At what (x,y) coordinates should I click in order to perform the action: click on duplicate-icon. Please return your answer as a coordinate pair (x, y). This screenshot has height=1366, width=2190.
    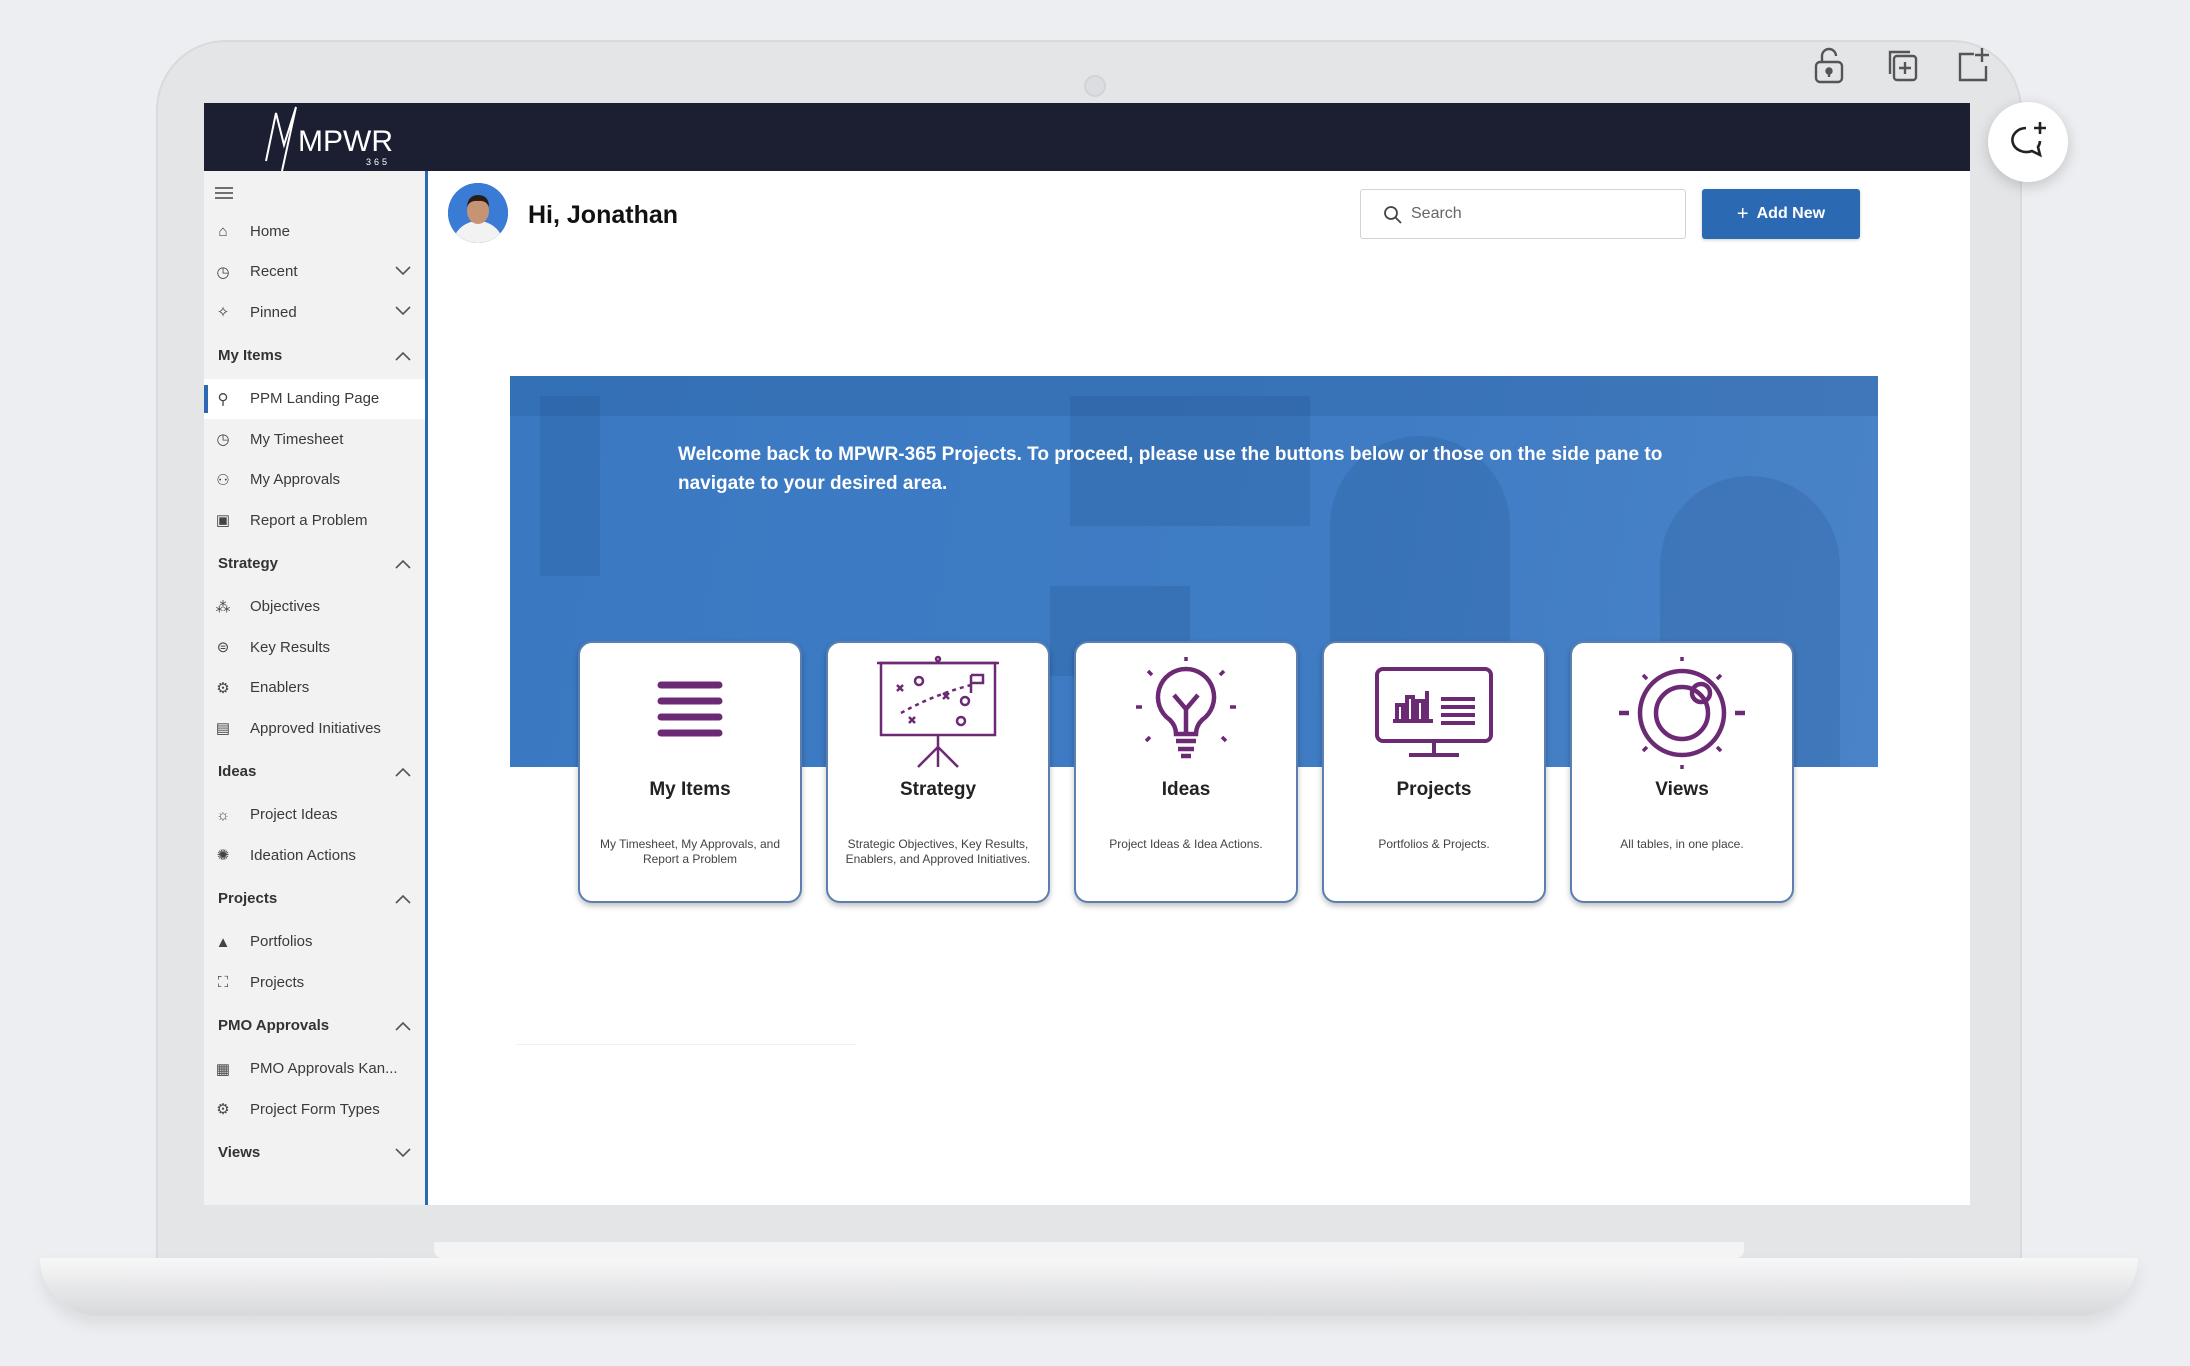
    Looking at the image, I should click on (1901, 65).